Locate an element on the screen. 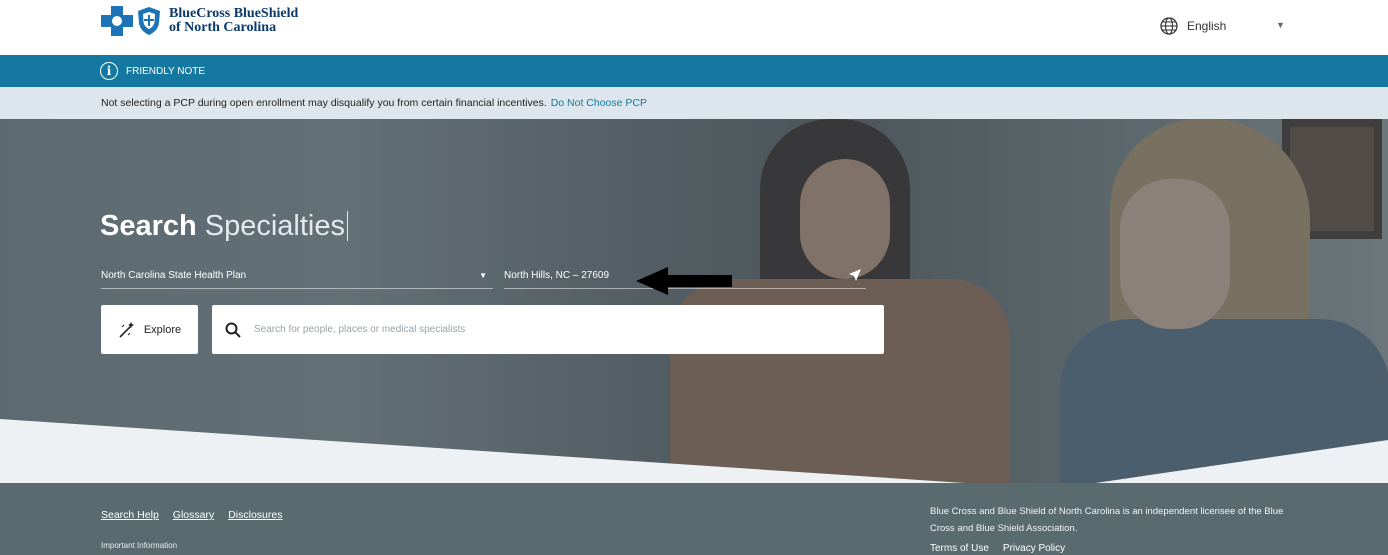 The width and height of the screenshot is (1388, 555). terms-of-use-link: Terms of Use is located at coordinates (959, 548).